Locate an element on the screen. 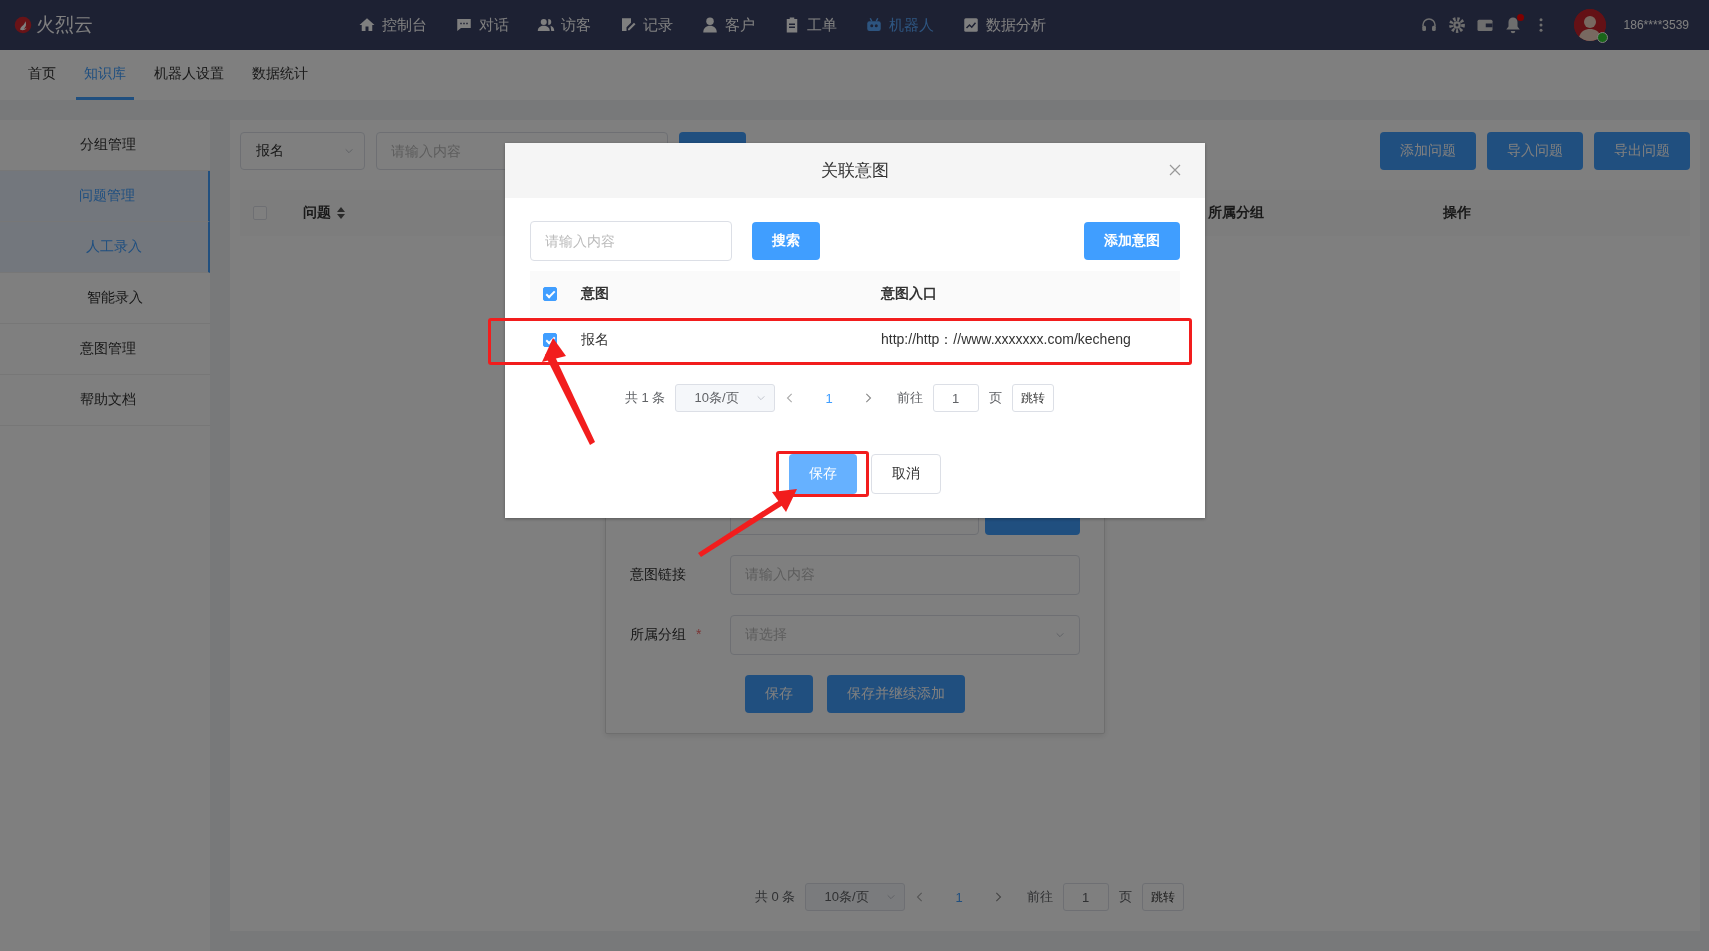  chat-icon is located at coordinates (464, 25).